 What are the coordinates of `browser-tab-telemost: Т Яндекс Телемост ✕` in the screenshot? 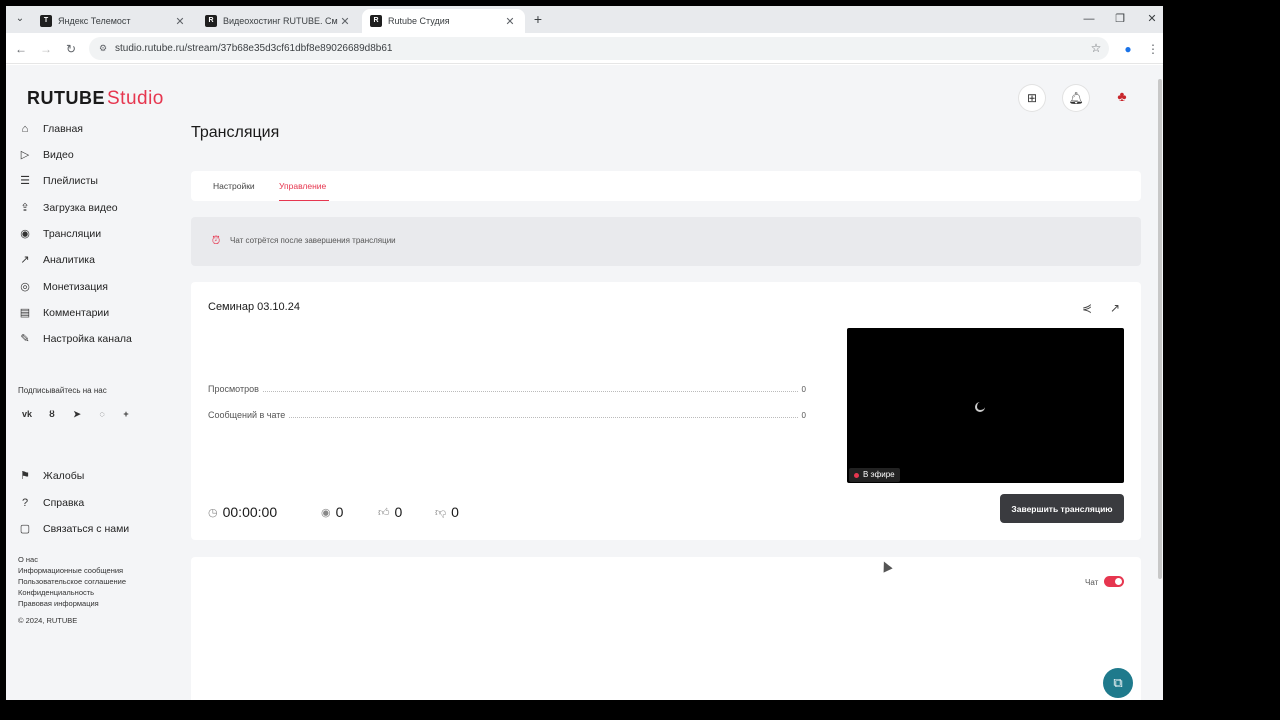 It's located at (113, 21).